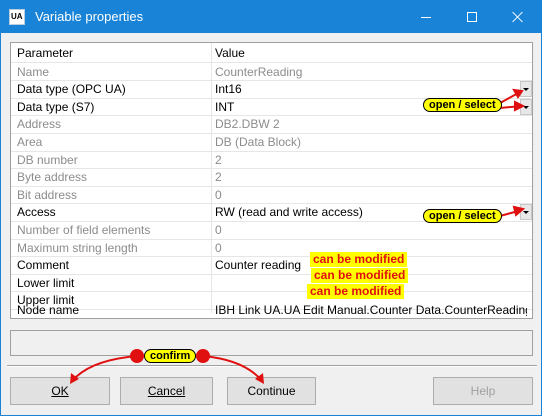 The width and height of the screenshot is (542, 416). What do you see at coordinates (47, 194) in the screenshot?
I see `param-label: Bit address` at bounding box center [47, 194].